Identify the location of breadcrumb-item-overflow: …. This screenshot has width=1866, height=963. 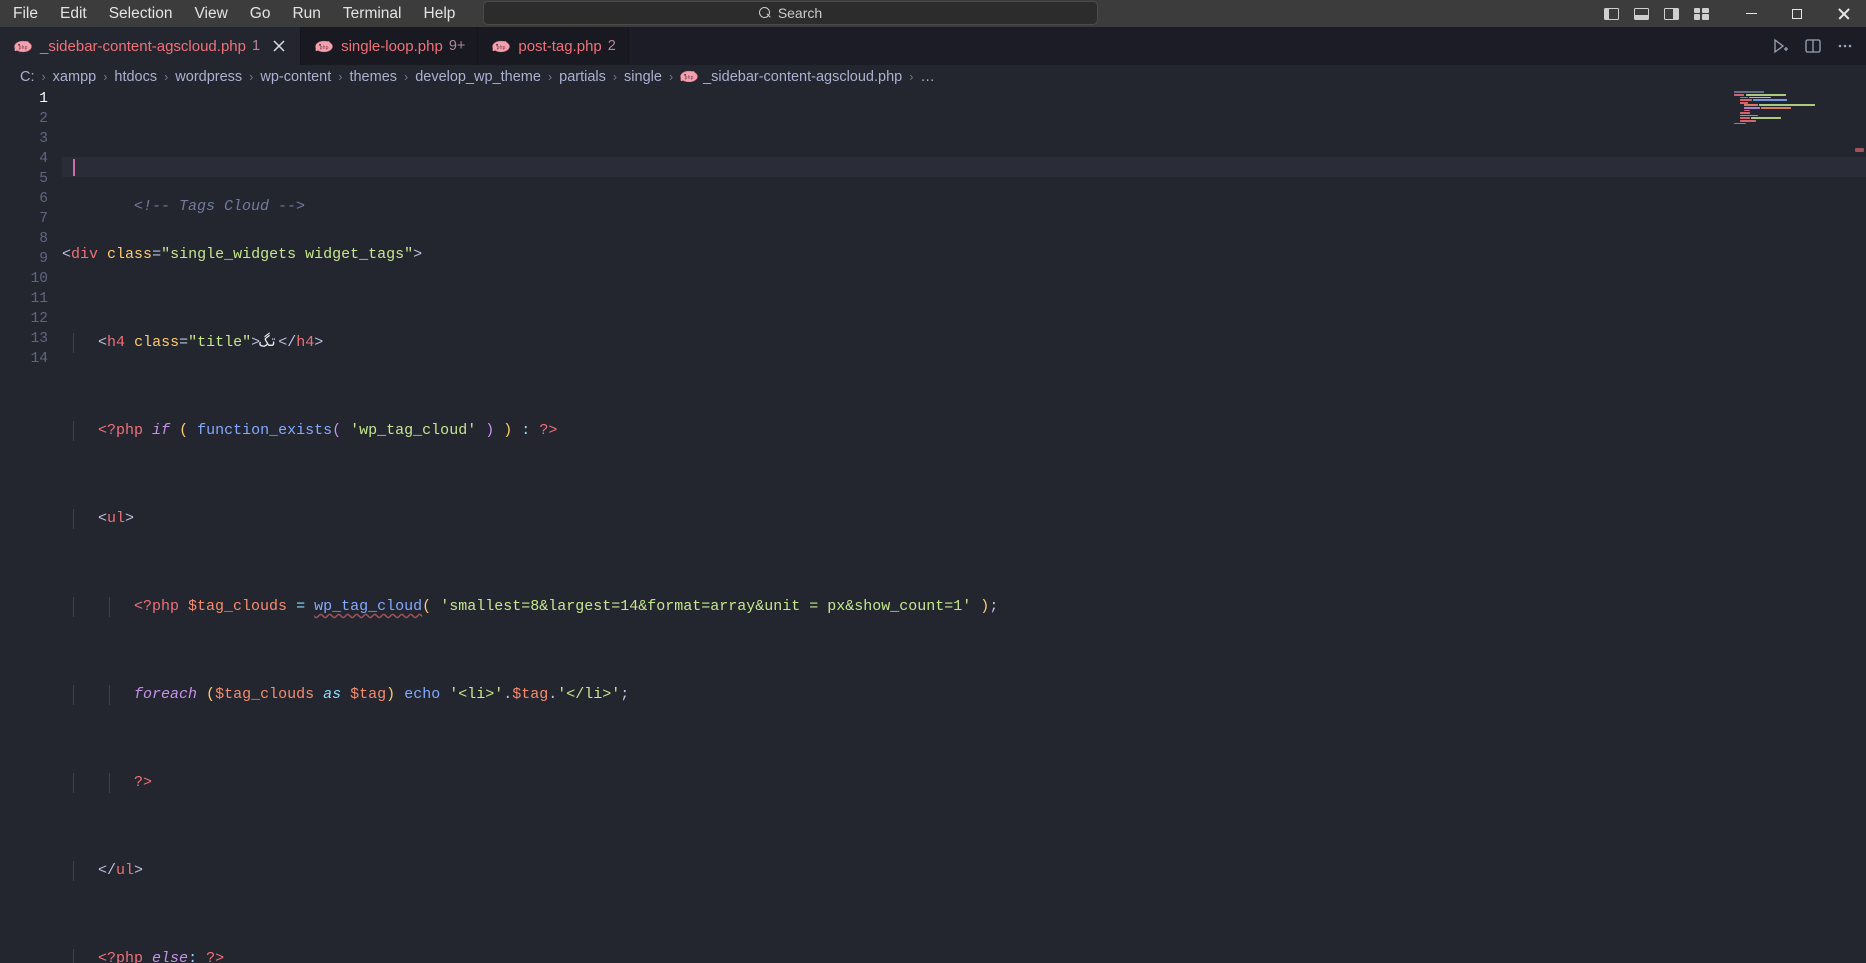
(927, 77).